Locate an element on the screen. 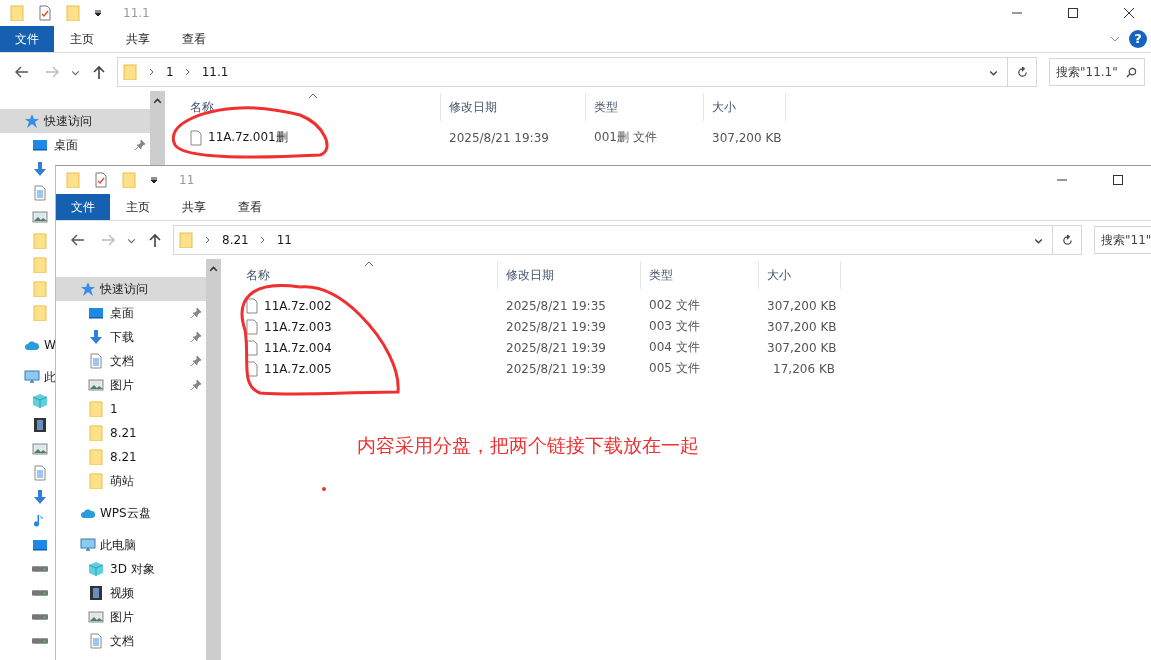 The height and width of the screenshot is (660, 1151). search-field: 搜索"11.1" is located at coordinates (1097, 72).